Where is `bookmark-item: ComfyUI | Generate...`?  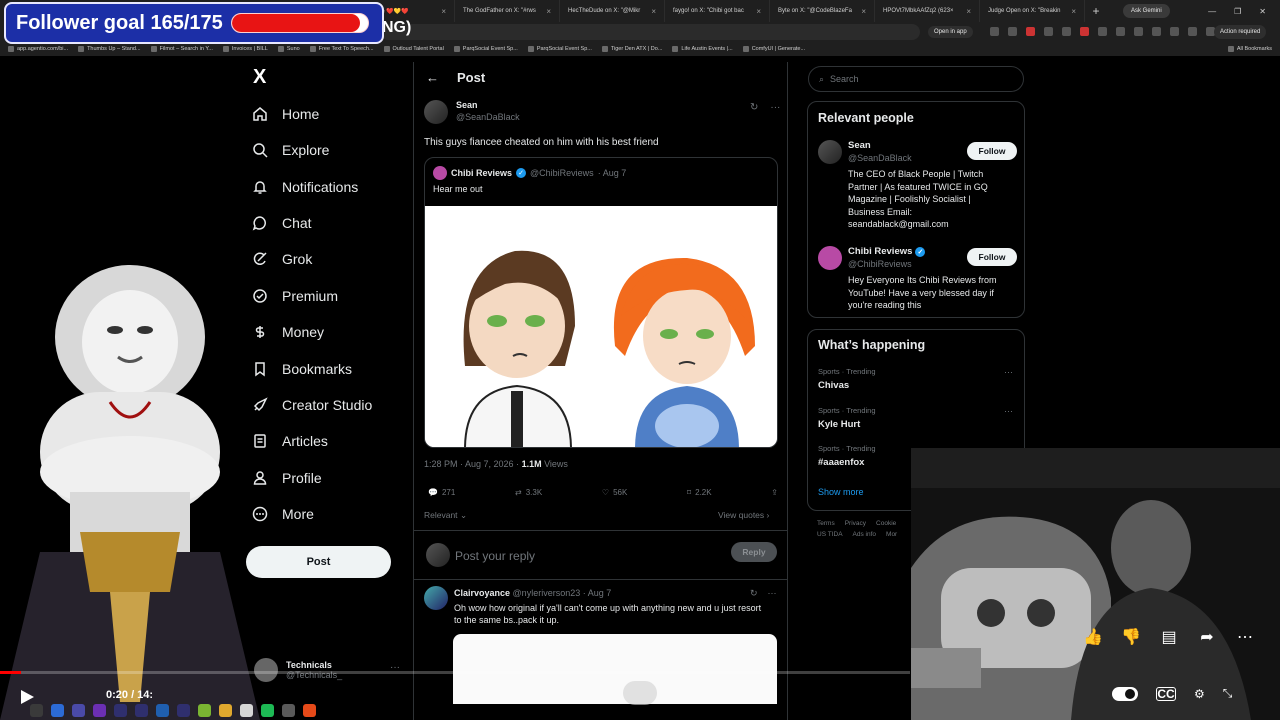 bookmark-item: ComfyUI | Generate... is located at coordinates (773, 49).